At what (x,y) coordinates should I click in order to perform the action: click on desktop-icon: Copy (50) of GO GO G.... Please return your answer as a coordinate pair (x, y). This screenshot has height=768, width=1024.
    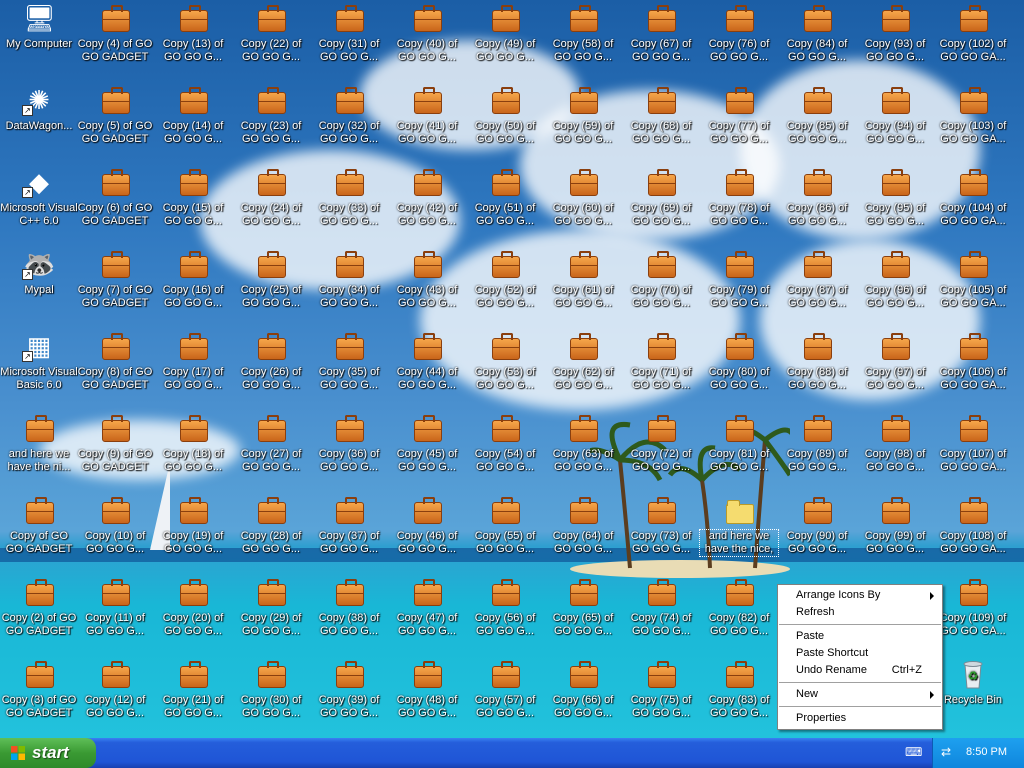
    Looking at the image, I should click on (505, 115).